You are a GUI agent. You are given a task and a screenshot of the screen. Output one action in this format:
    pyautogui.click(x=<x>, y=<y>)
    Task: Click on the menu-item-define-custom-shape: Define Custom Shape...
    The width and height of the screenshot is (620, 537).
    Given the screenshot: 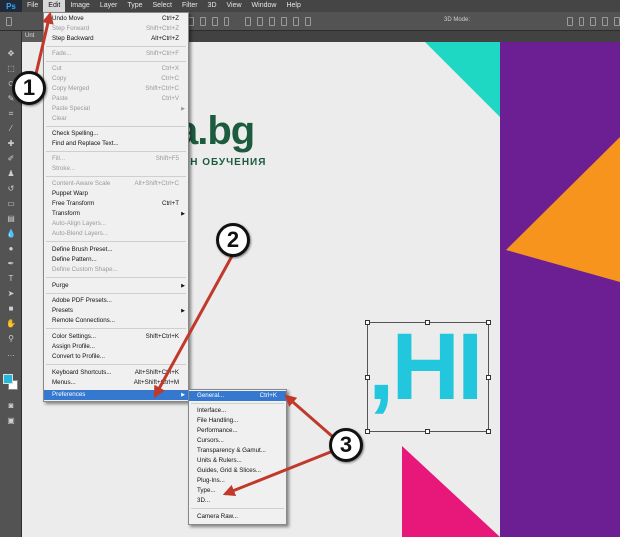 What is the action you would take?
    pyautogui.click(x=116, y=270)
    